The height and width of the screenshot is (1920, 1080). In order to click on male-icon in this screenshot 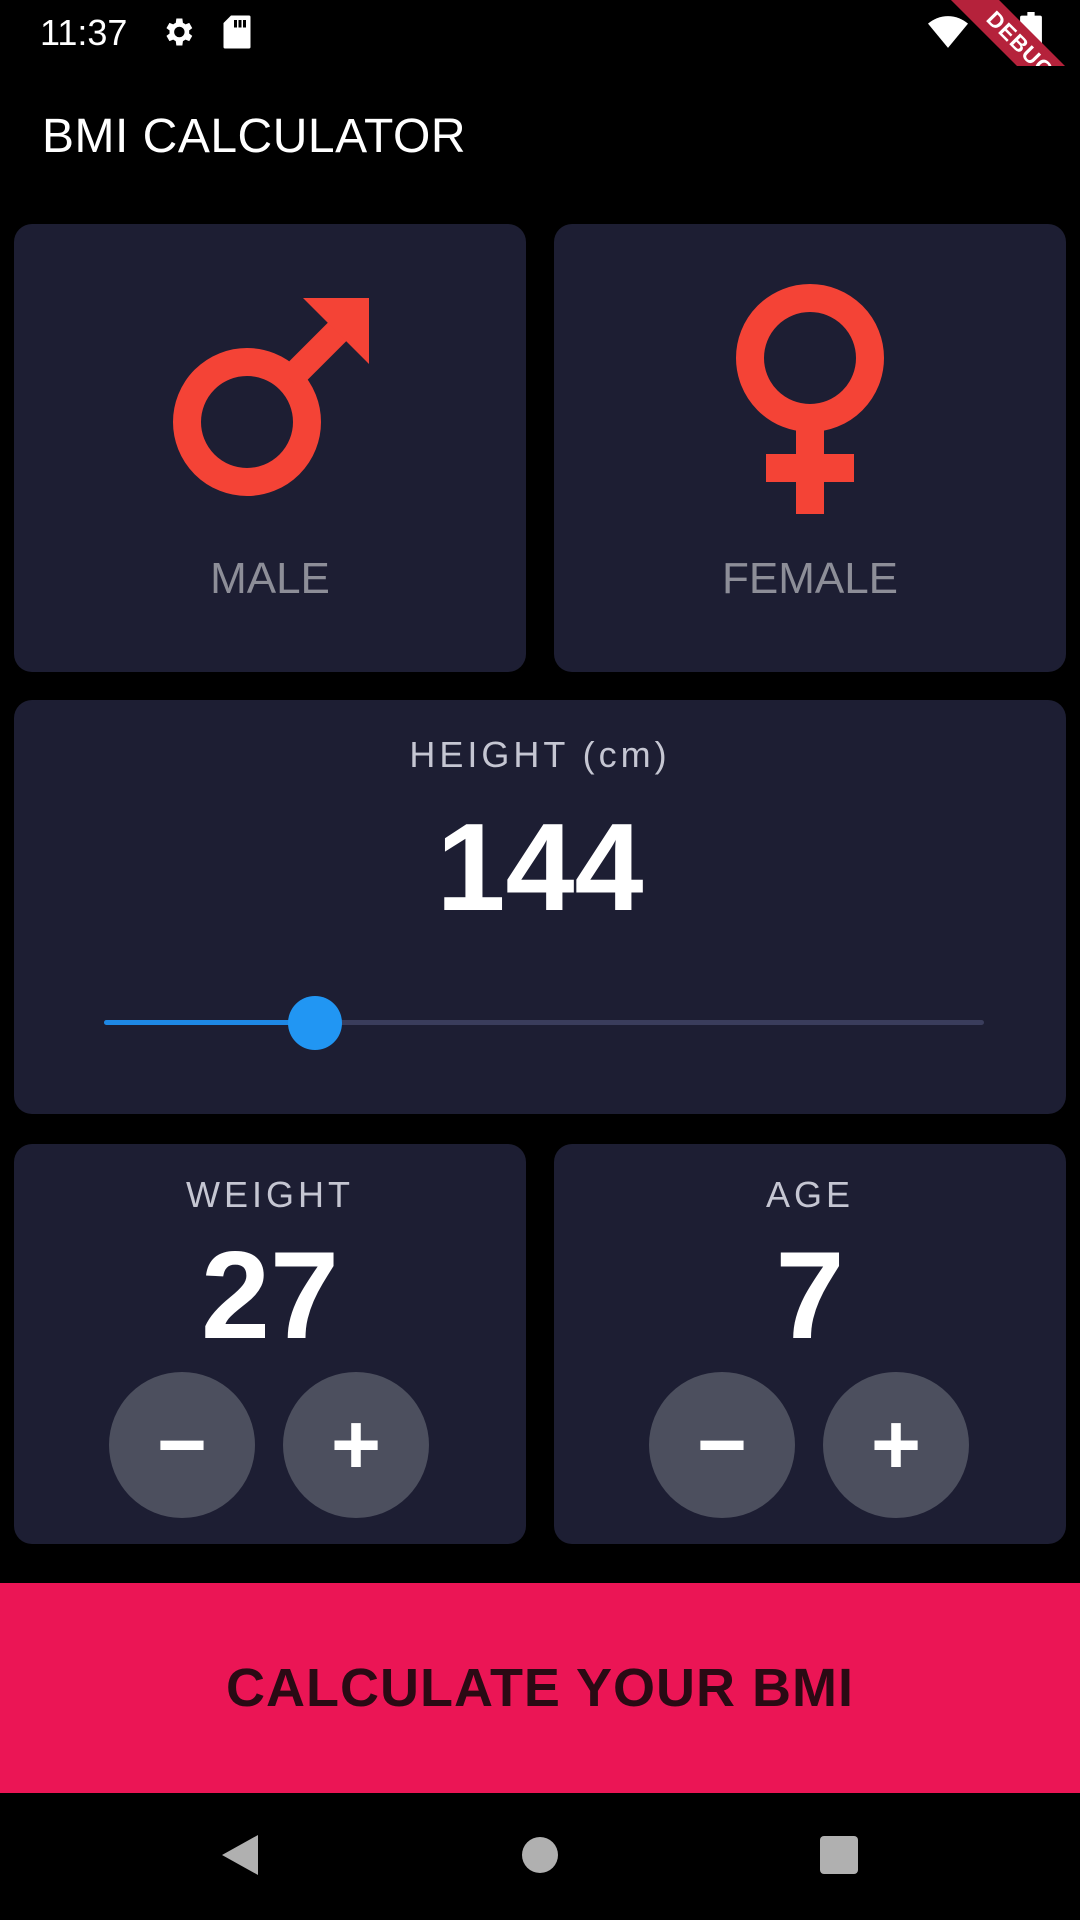, I will do `click(270, 399)`.